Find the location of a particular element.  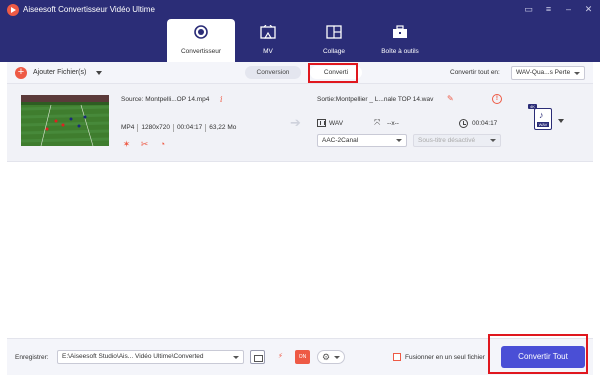

tab-label: Collage is located at coordinates (334, 51).